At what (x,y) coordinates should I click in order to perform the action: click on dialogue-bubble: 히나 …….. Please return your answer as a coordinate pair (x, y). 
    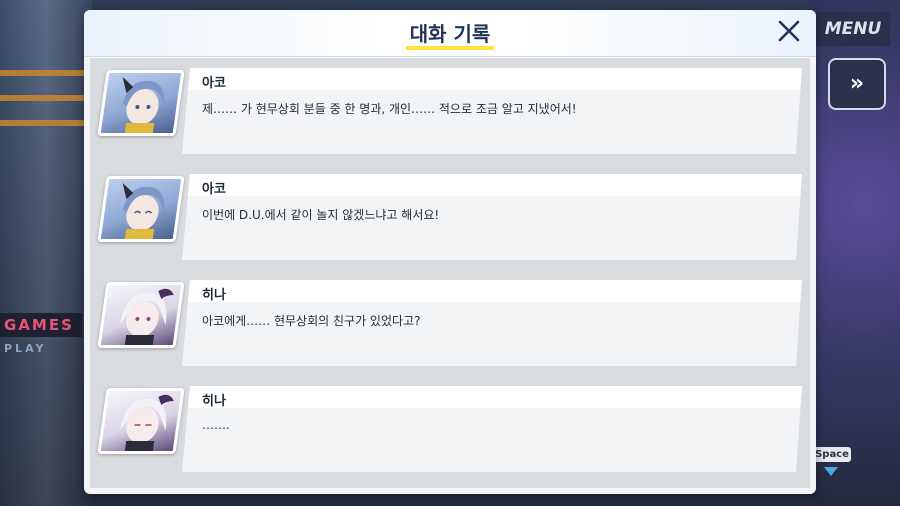
    Looking at the image, I should click on (492, 430).